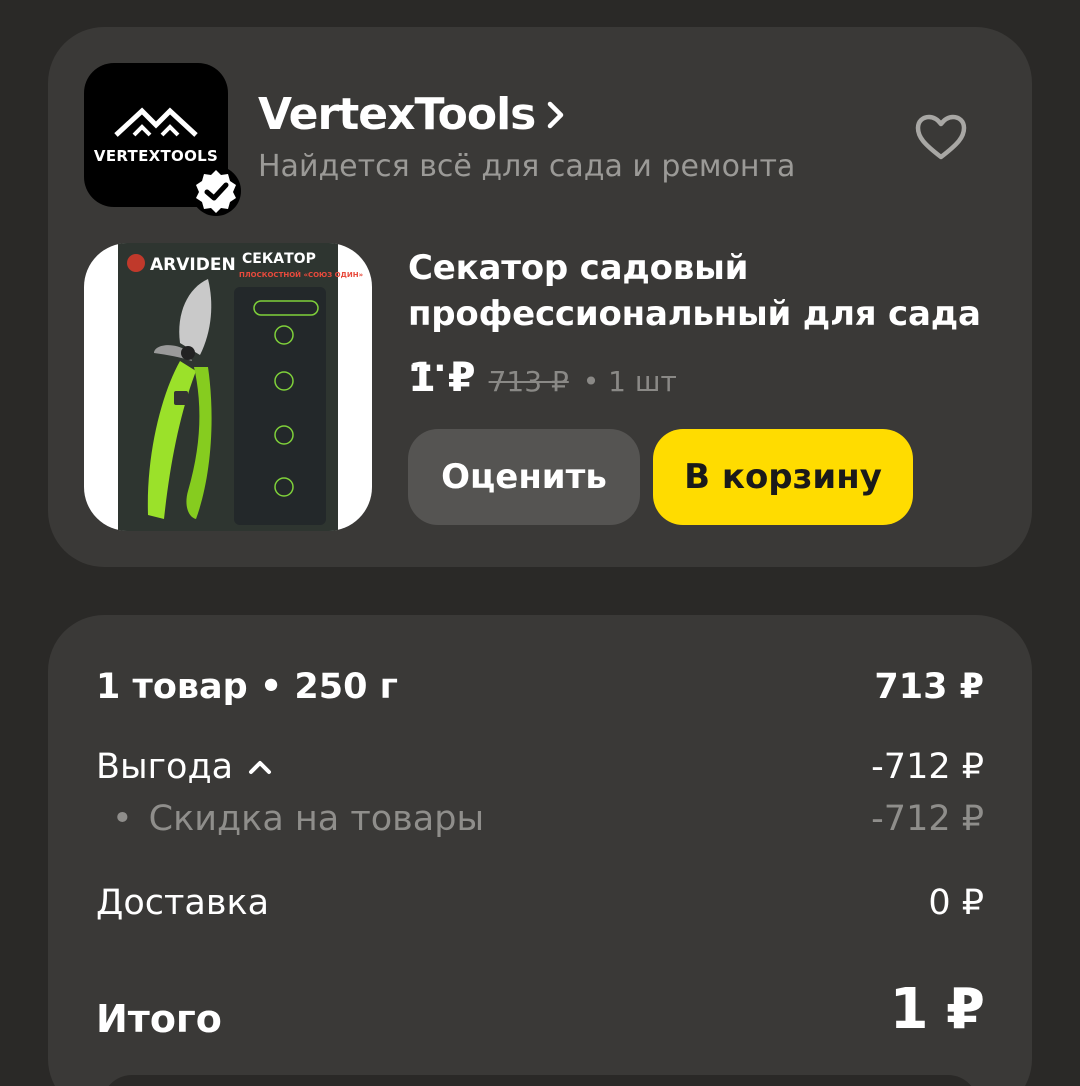  I want to click on total-value: 1 ₽, so click(937, 1009).